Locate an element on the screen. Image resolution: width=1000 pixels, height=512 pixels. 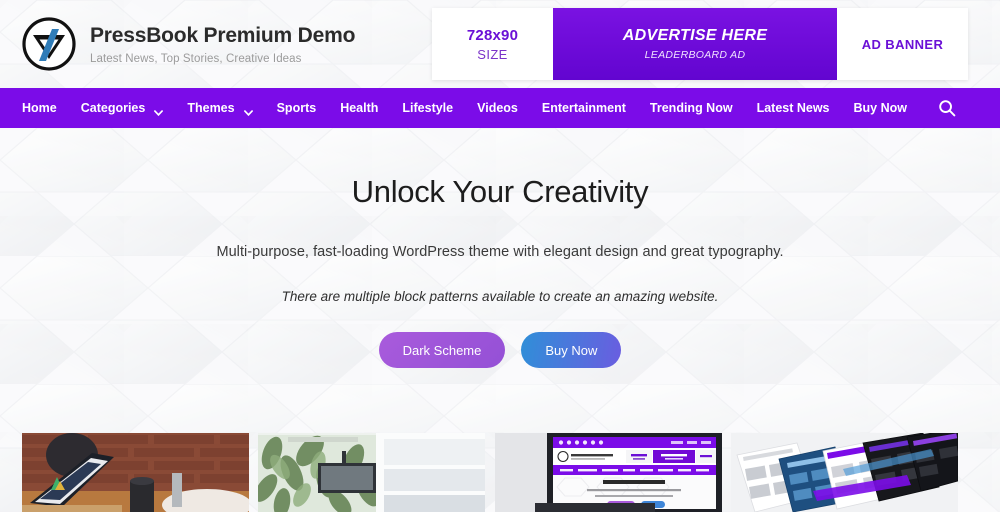
ad-size-label: SIZE is located at coordinates (492, 54).